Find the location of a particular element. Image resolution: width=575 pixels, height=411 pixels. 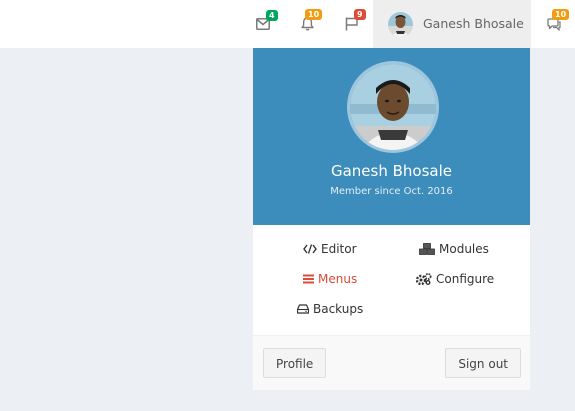

user-footer: Profile Sign out is located at coordinates (391, 363).